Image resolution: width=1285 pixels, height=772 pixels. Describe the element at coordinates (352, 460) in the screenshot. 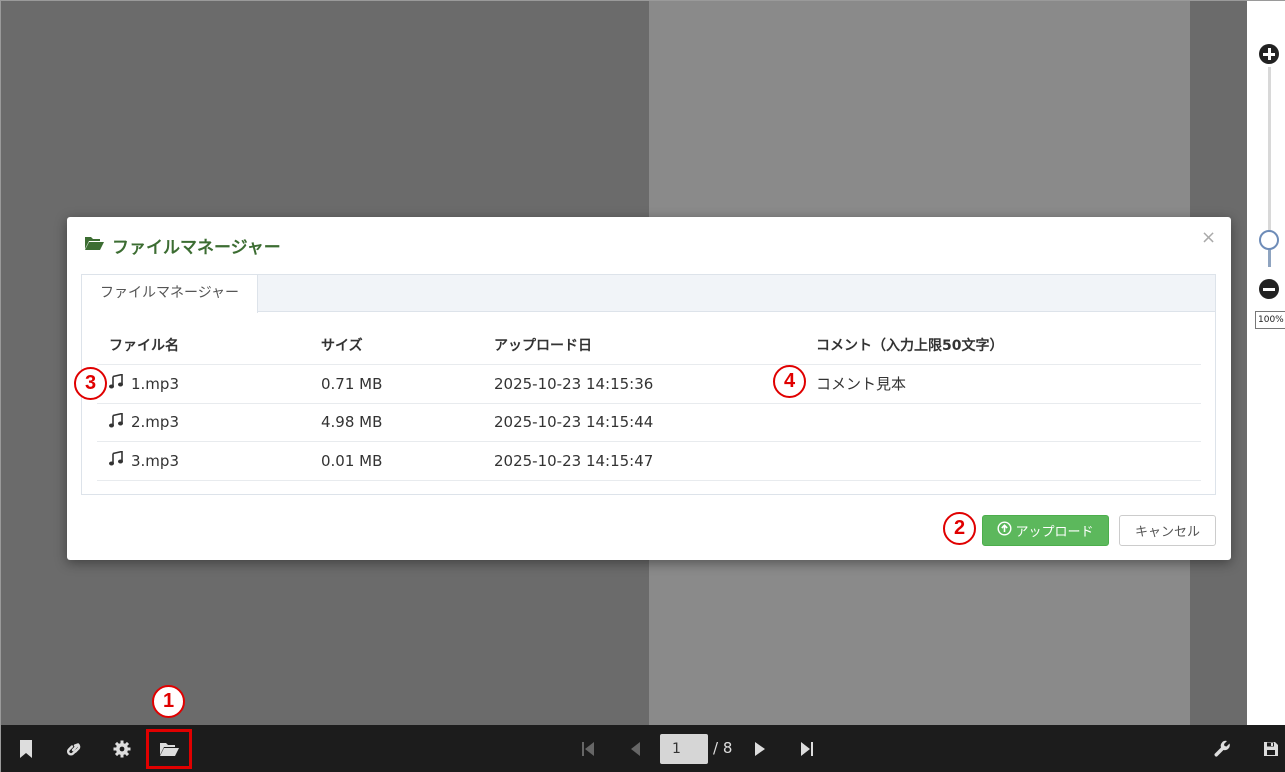

I see `size-cell: 0.01 MB` at that location.